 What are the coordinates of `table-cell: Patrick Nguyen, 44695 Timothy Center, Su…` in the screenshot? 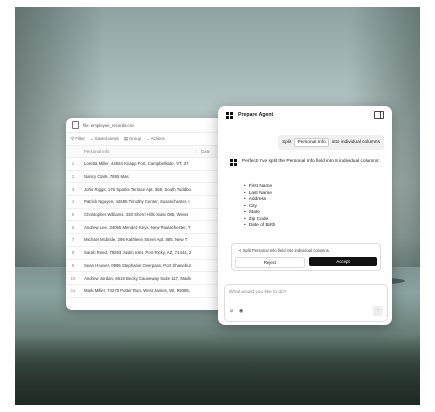 It's located at (158, 201).